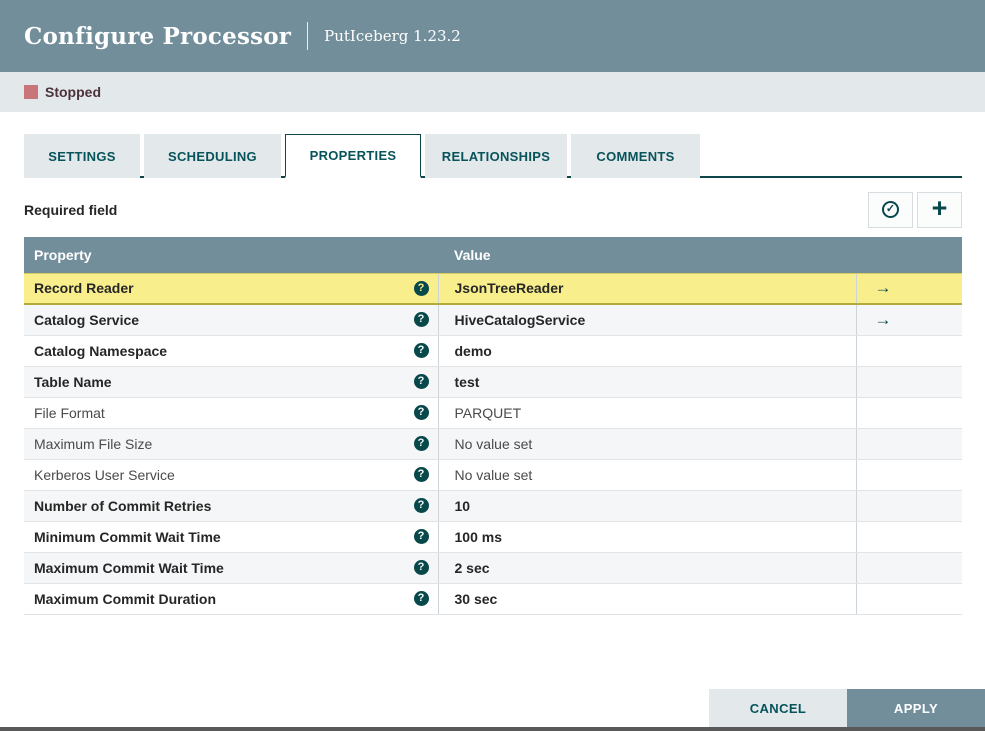  Describe the element at coordinates (231, 255) in the screenshot. I see `column-header-property: Property` at that location.